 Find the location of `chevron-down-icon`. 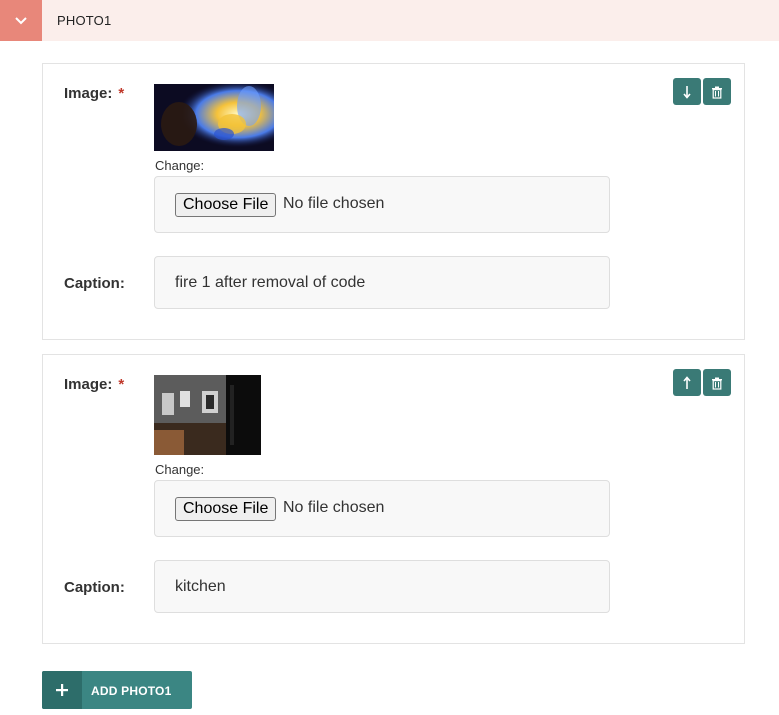

chevron-down-icon is located at coordinates (21, 20).